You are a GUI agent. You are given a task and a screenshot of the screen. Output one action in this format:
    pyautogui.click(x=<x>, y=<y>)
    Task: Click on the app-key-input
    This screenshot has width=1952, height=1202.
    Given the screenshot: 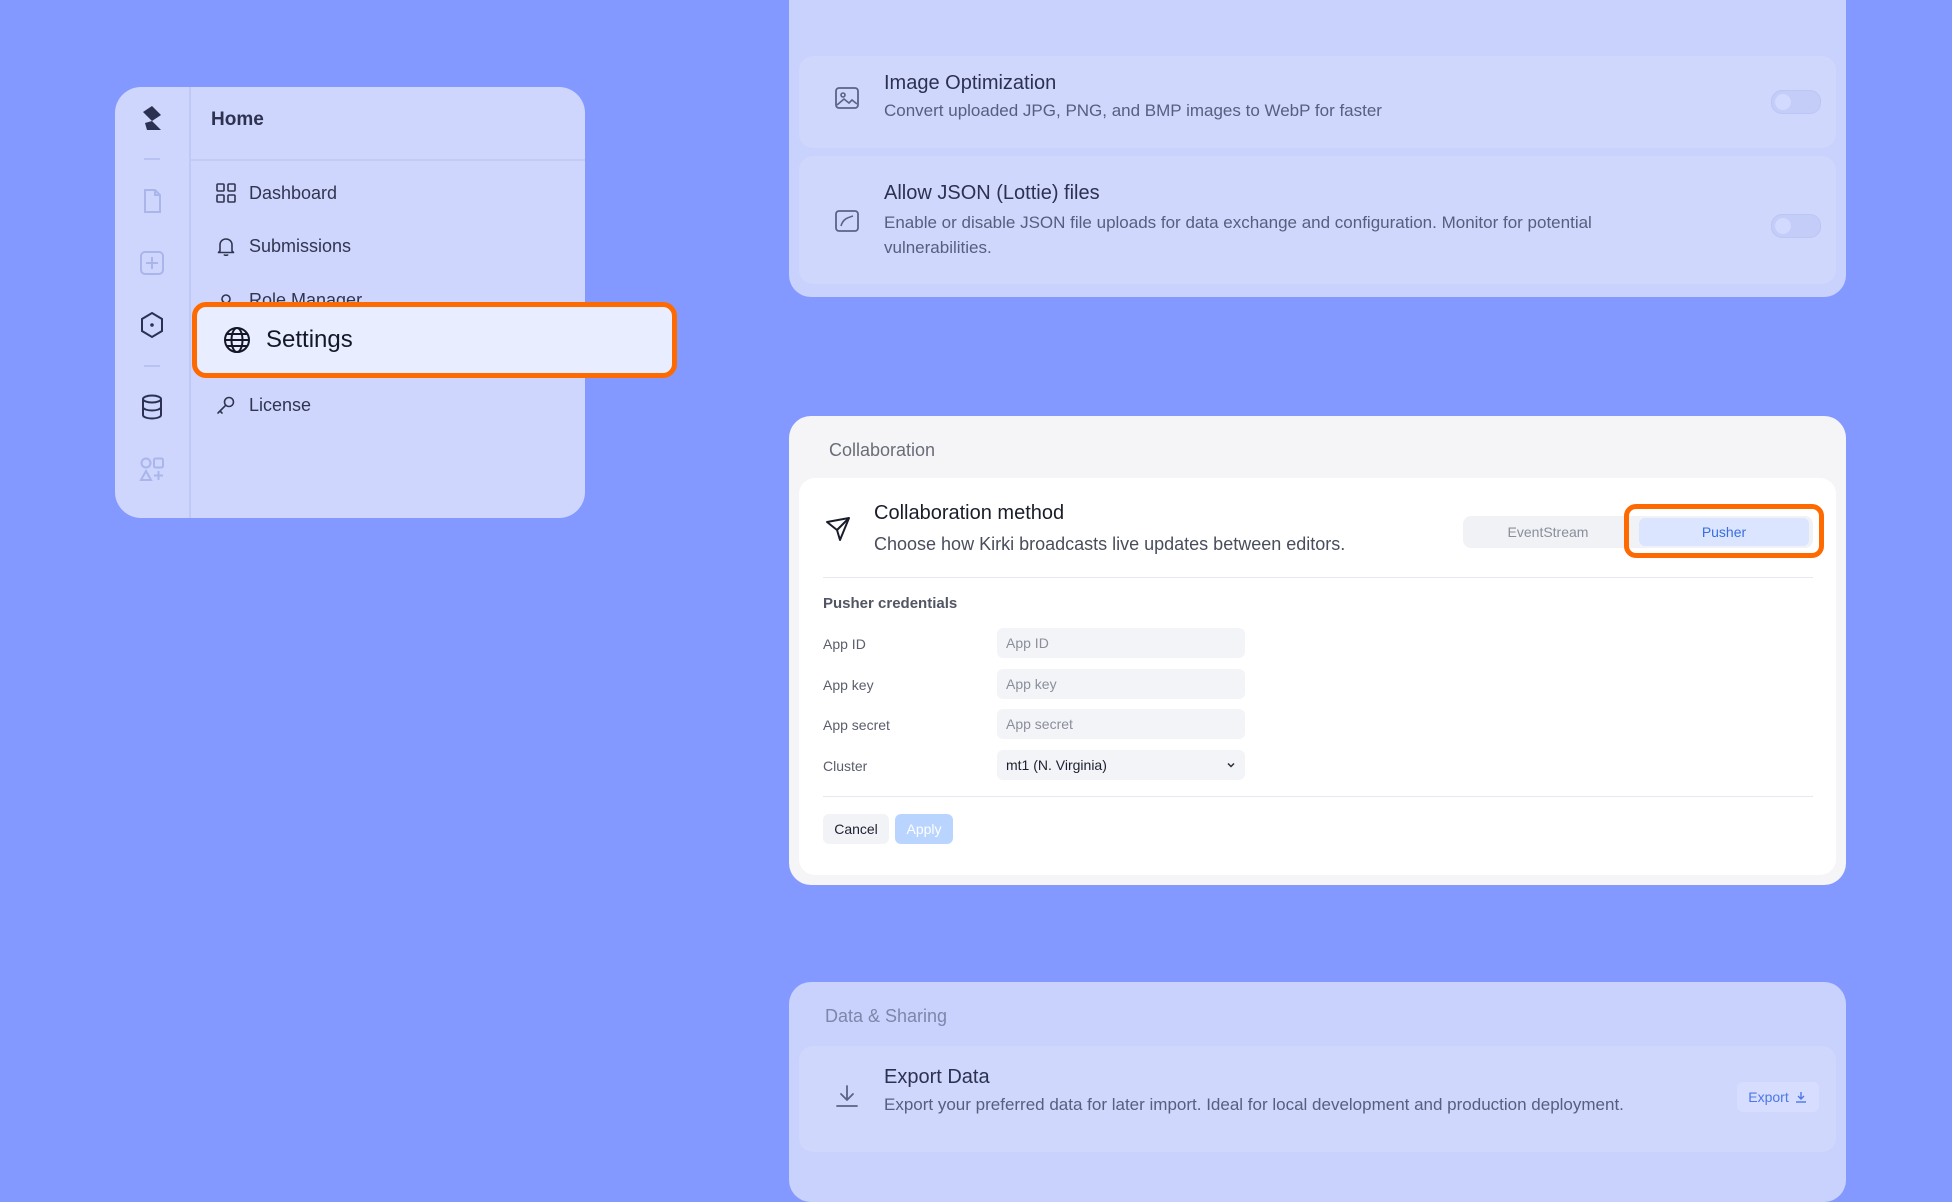 What is the action you would take?
    pyautogui.click(x=1121, y=684)
    